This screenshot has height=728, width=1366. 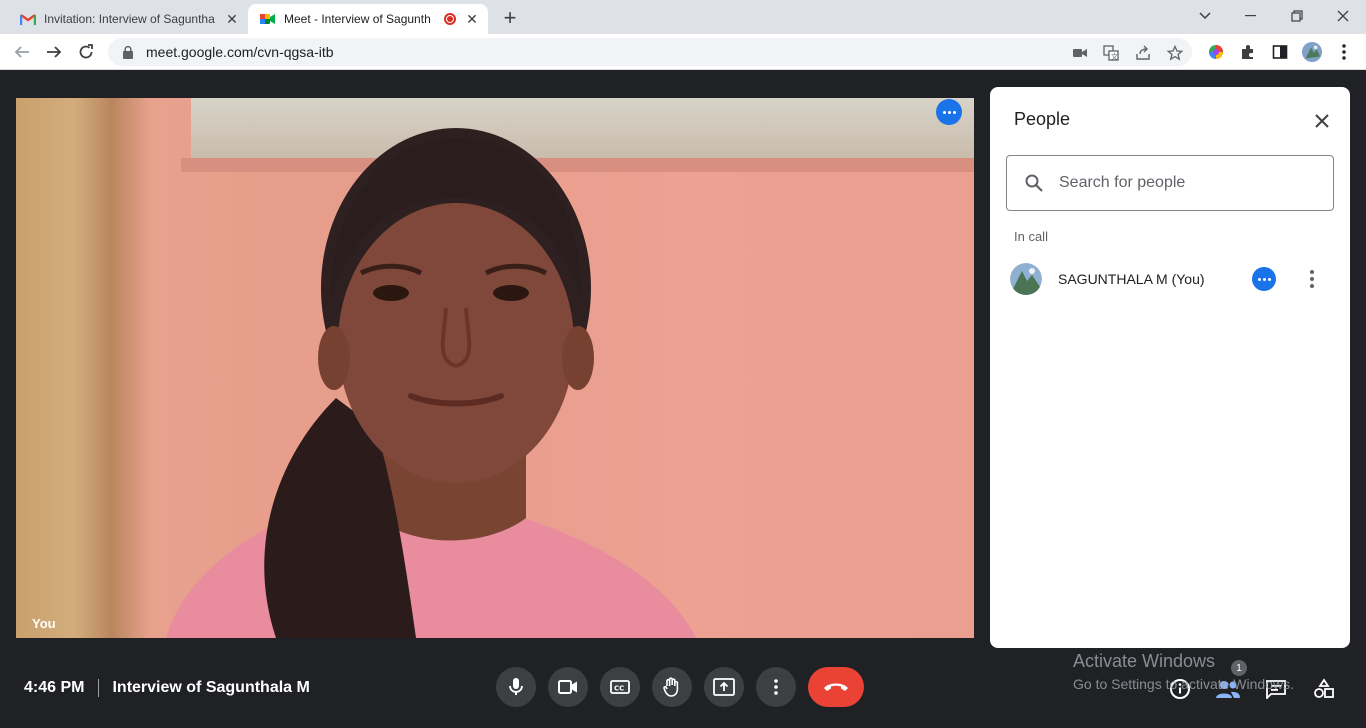 I want to click on activities-button, so click(x=1324, y=689).